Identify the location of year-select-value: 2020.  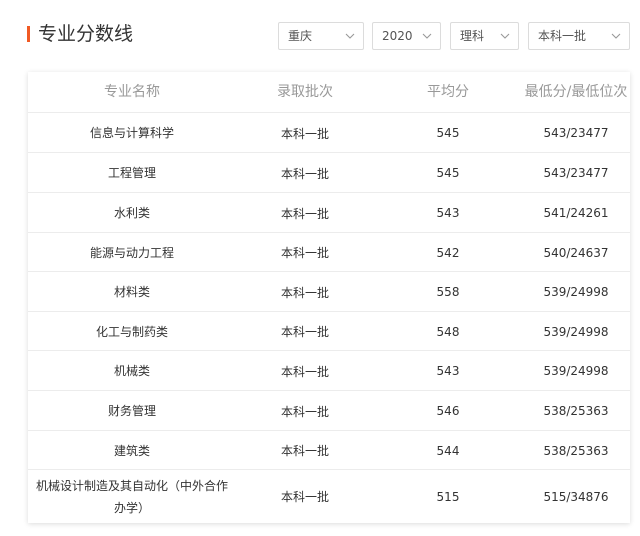
(397, 36).